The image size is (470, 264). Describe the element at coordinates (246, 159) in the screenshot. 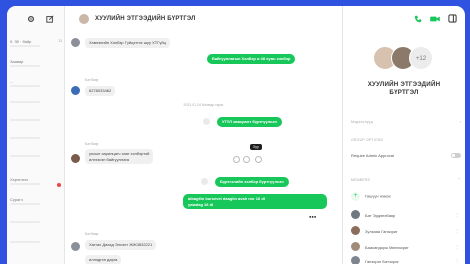

I see `reaction-icon` at that location.